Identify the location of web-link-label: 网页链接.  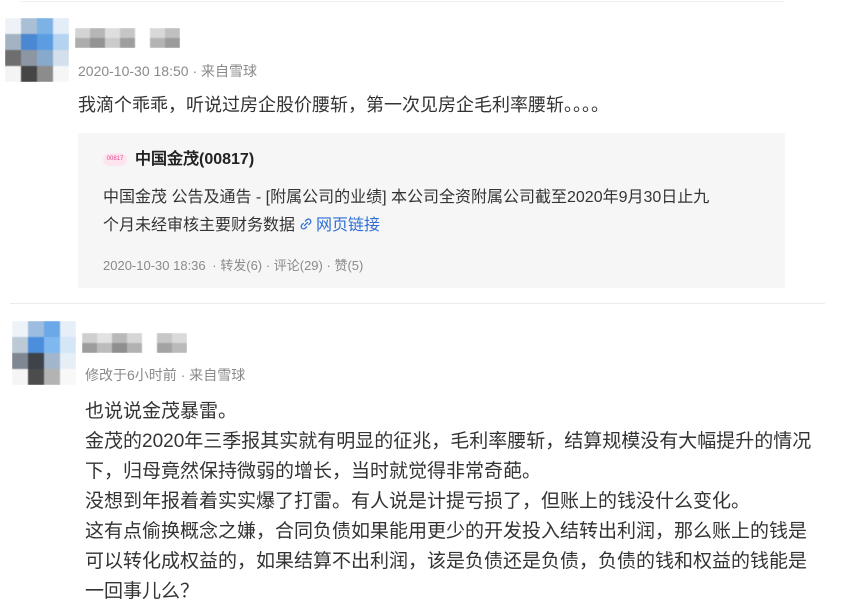
(348, 225).